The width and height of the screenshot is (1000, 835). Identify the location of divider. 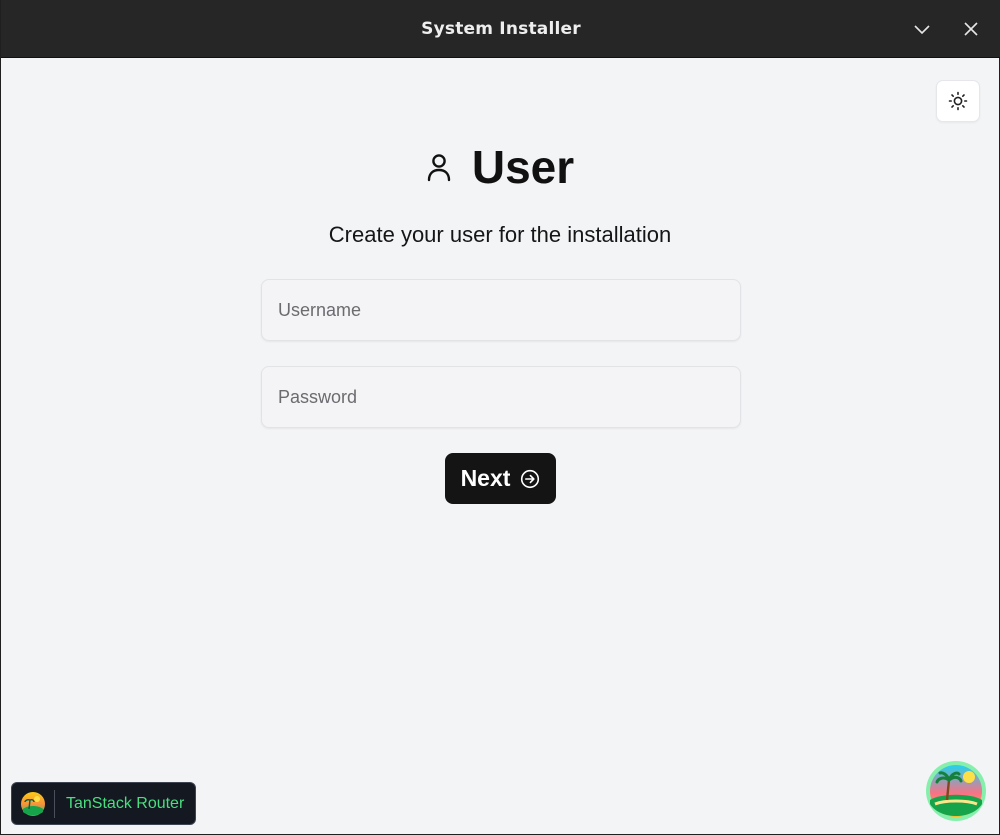
(54, 803).